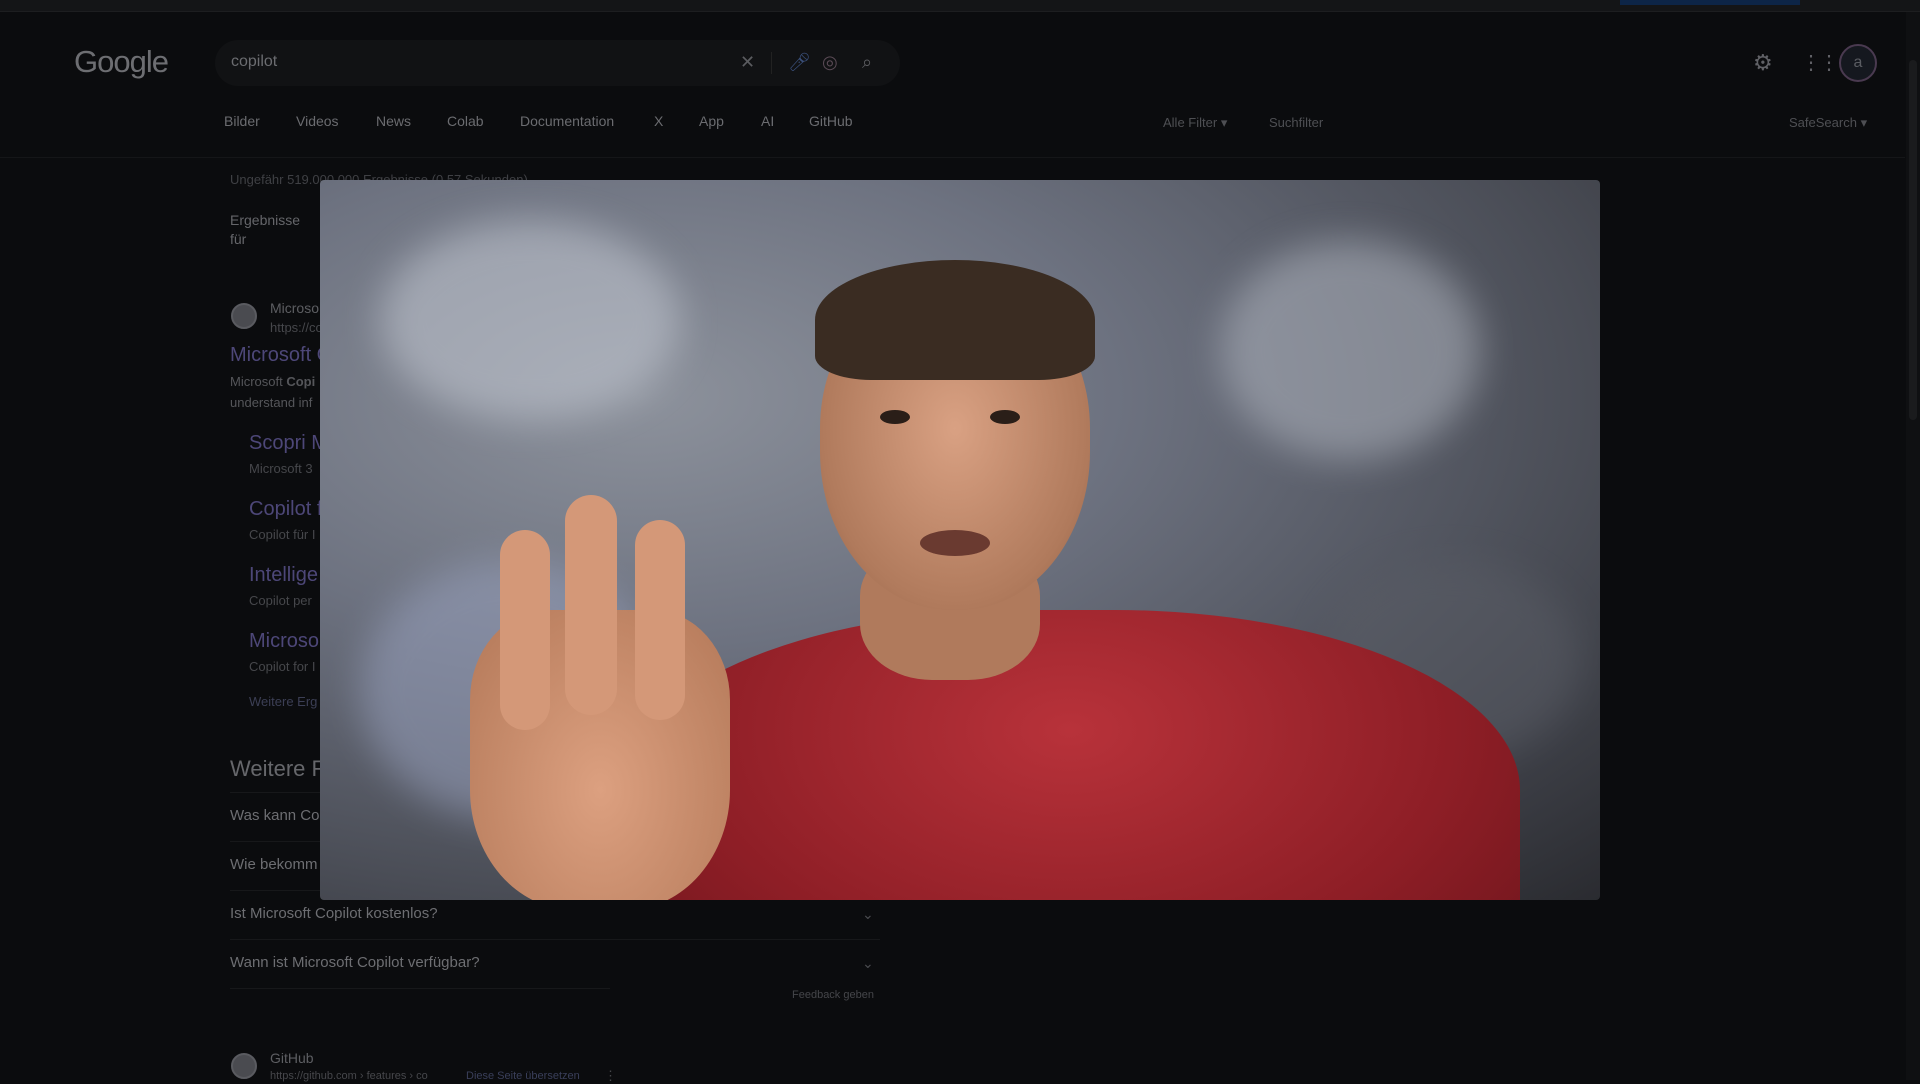 This screenshot has width=1920, height=1084. I want to click on top-accent, so click(1710, 2).